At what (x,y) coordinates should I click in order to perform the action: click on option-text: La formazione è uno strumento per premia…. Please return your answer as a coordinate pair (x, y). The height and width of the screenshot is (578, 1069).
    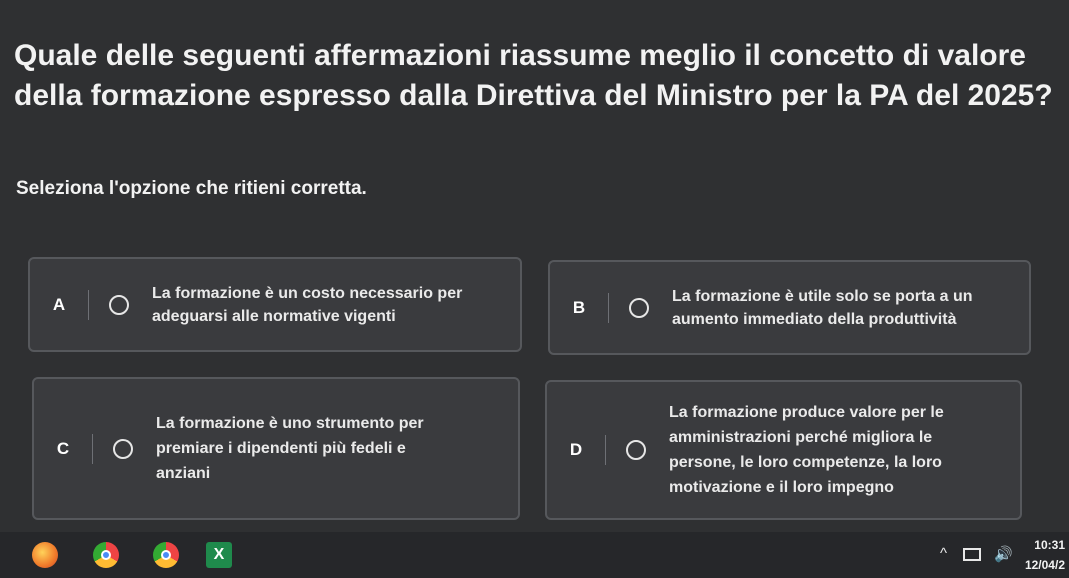
    Looking at the image, I should click on (290, 448).